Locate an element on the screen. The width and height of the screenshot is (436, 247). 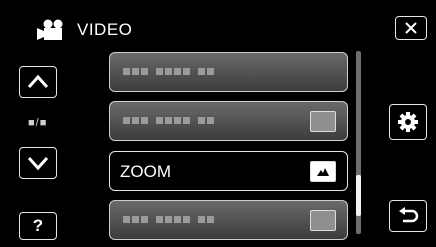
gear-icon is located at coordinates (408, 122).